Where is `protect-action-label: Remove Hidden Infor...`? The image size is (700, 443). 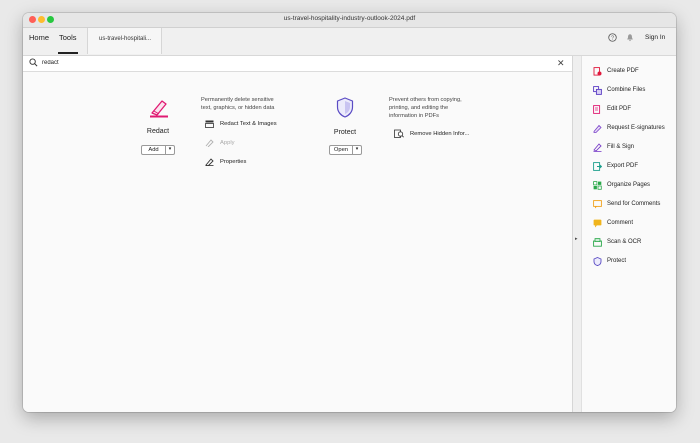
protect-action-label: Remove Hidden Infor... is located at coordinates (439, 134).